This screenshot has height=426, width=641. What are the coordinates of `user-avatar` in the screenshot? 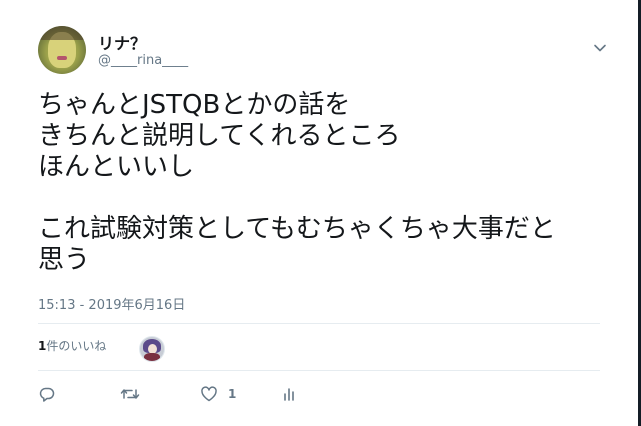 It's located at (62, 50).